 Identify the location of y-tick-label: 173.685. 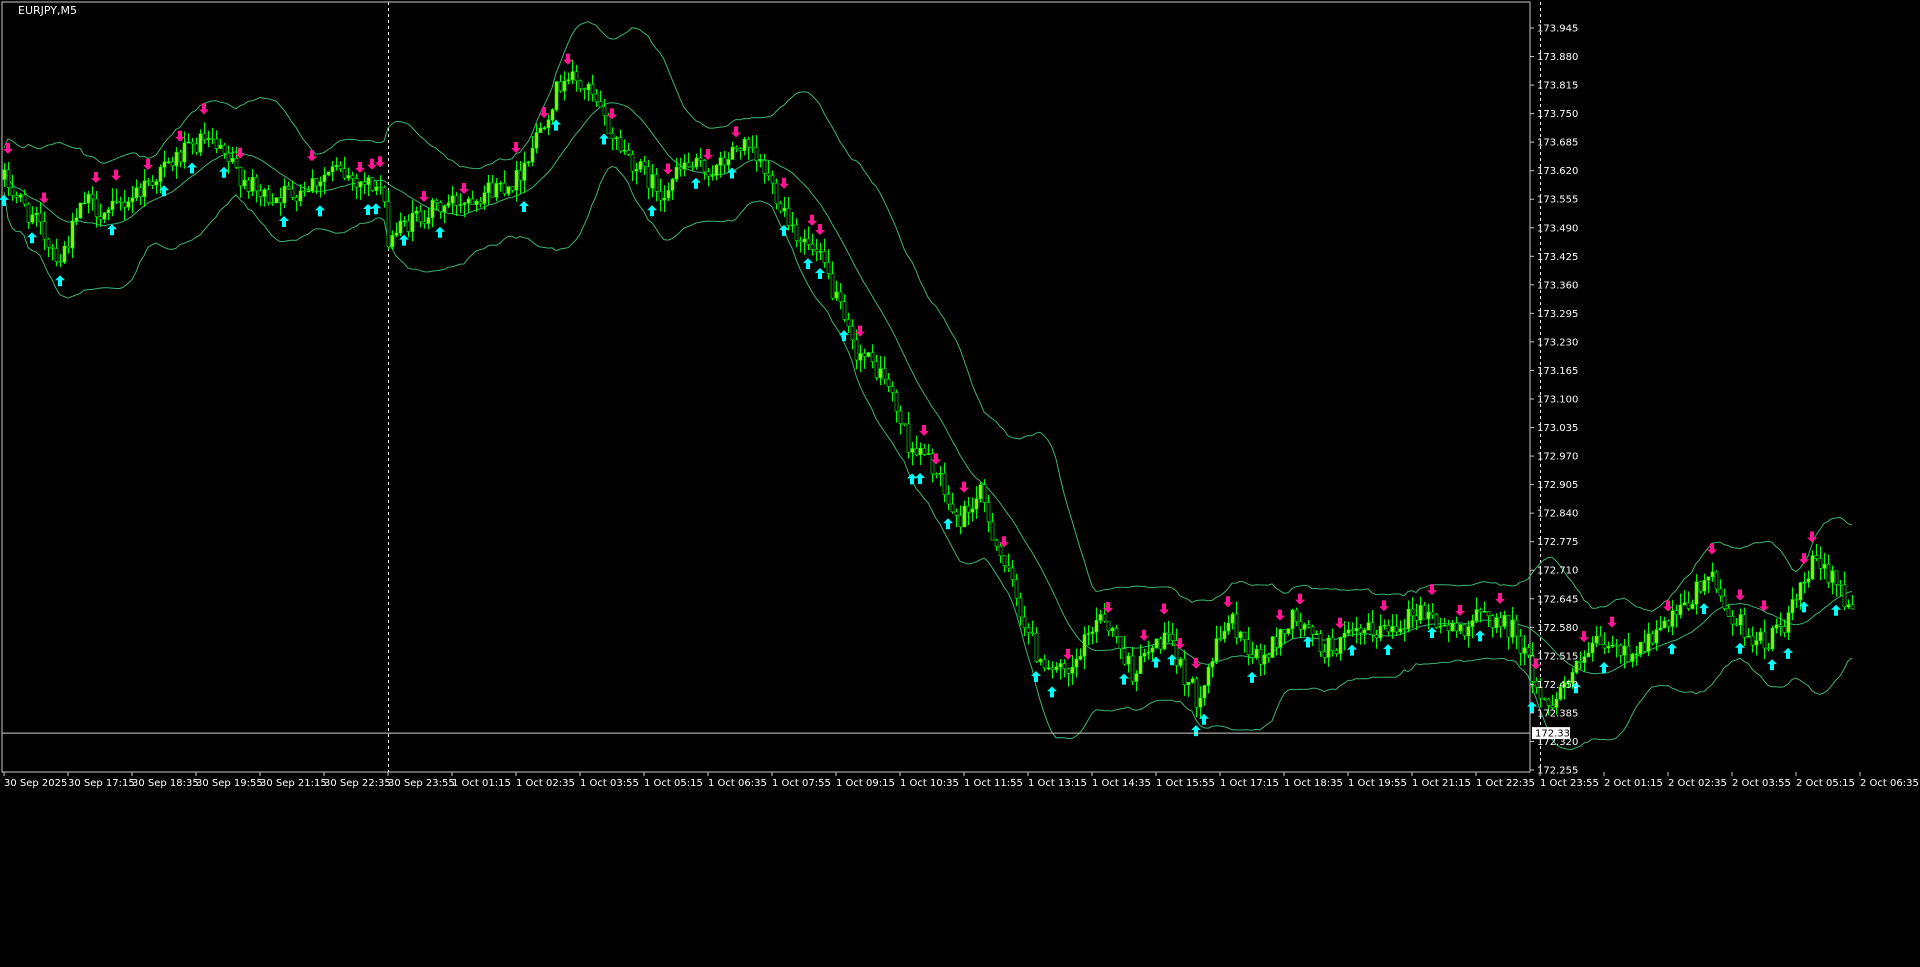
(1557, 143).